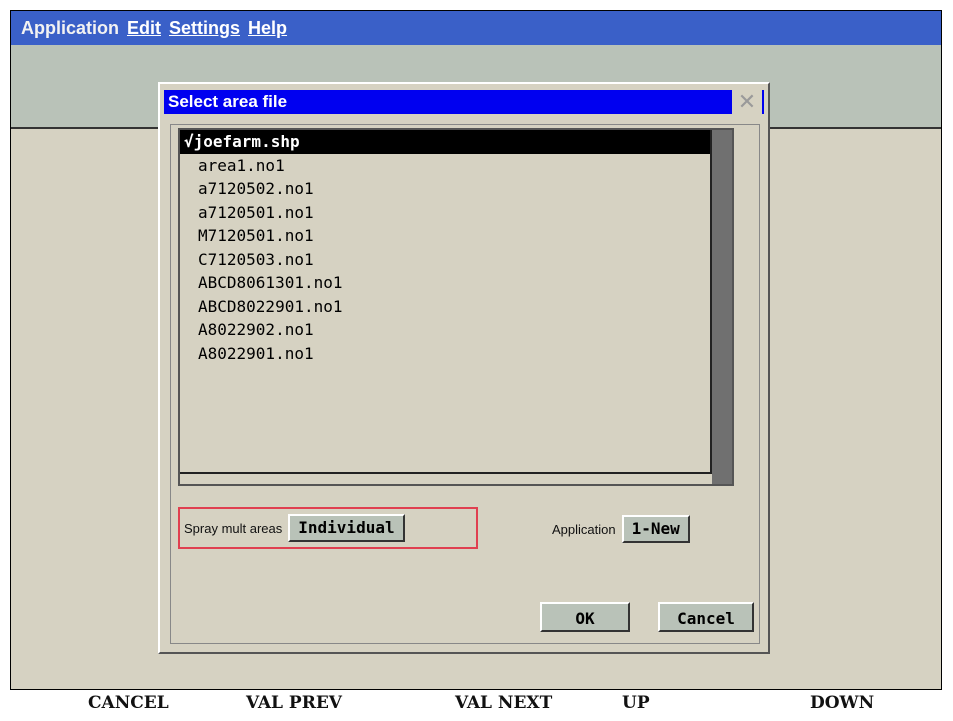 This screenshot has height=721, width=953. Describe the element at coordinates (445, 330) in the screenshot. I see `list-item: A8022902.no1` at that location.